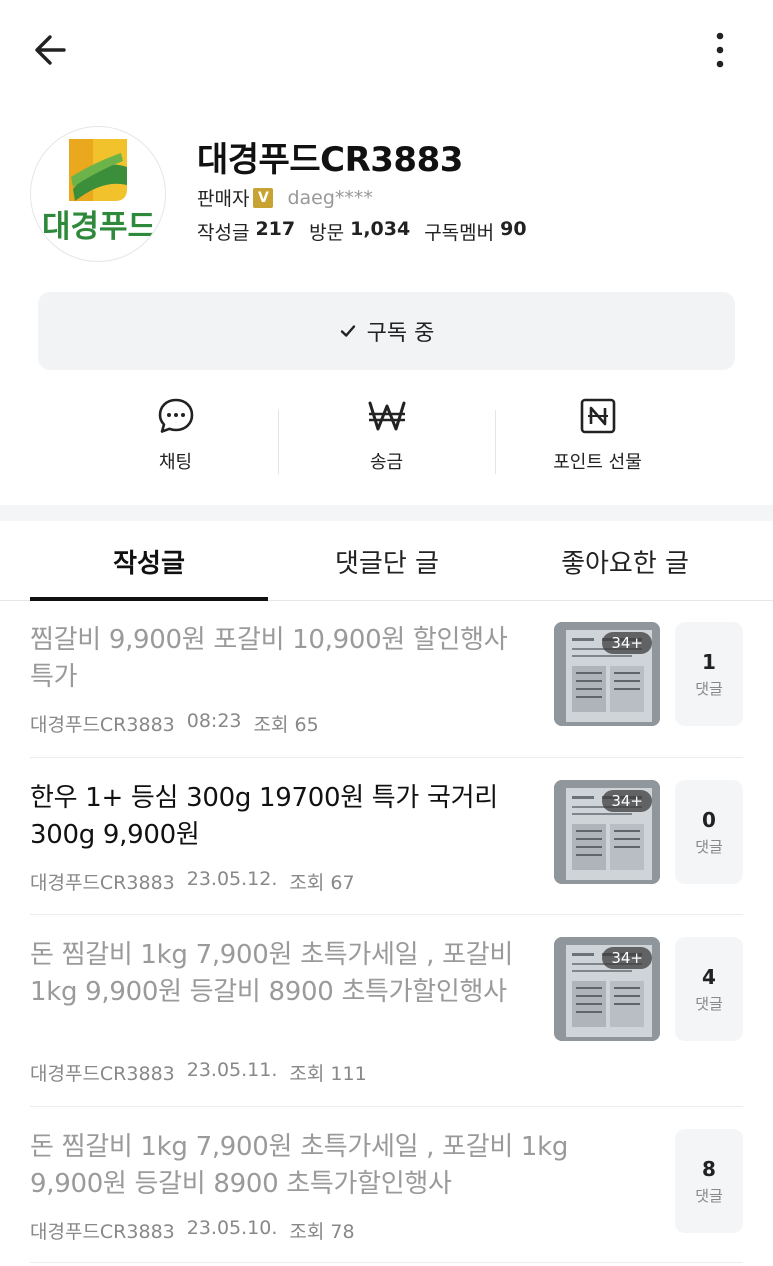 Image resolution: width=773 pixels, height=1266 pixels. What do you see at coordinates (175, 462) in the screenshot?
I see `chat-label: 채팅` at bounding box center [175, 462].